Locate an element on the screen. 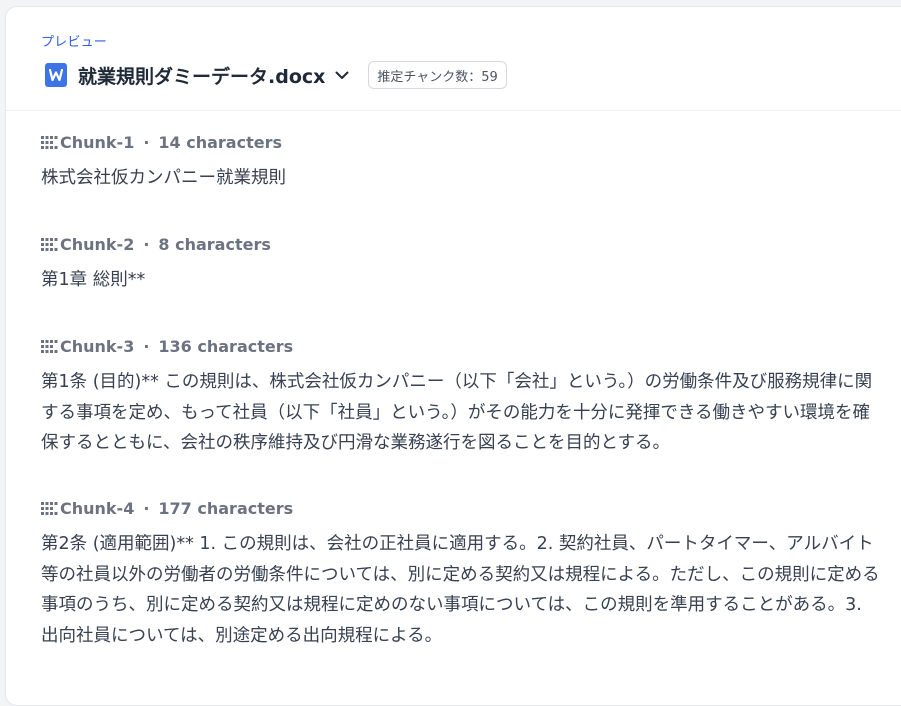 This screenshot has width=901, height=706. chunk-character-count: 136 characters is located at coordinates (226, 346).